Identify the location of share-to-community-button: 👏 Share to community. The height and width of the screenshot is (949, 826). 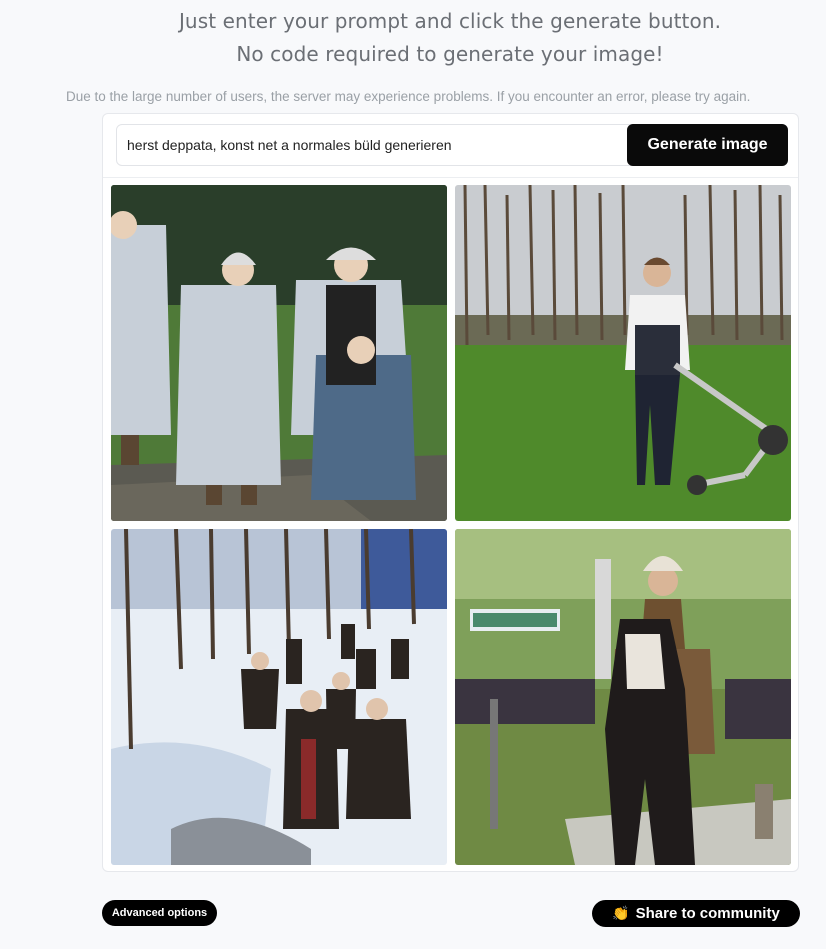
(696, 913).